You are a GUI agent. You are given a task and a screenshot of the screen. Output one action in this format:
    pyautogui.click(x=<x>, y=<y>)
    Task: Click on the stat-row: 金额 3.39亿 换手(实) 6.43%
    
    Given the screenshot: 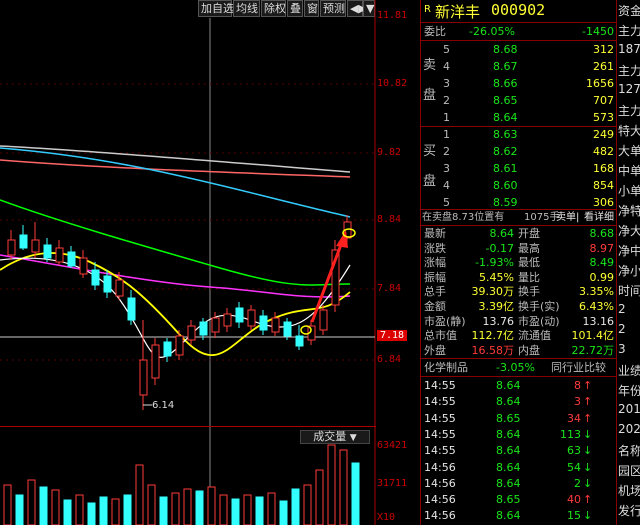 What is the action you would take?
    pyautogui.click(x=519, y=306)
    